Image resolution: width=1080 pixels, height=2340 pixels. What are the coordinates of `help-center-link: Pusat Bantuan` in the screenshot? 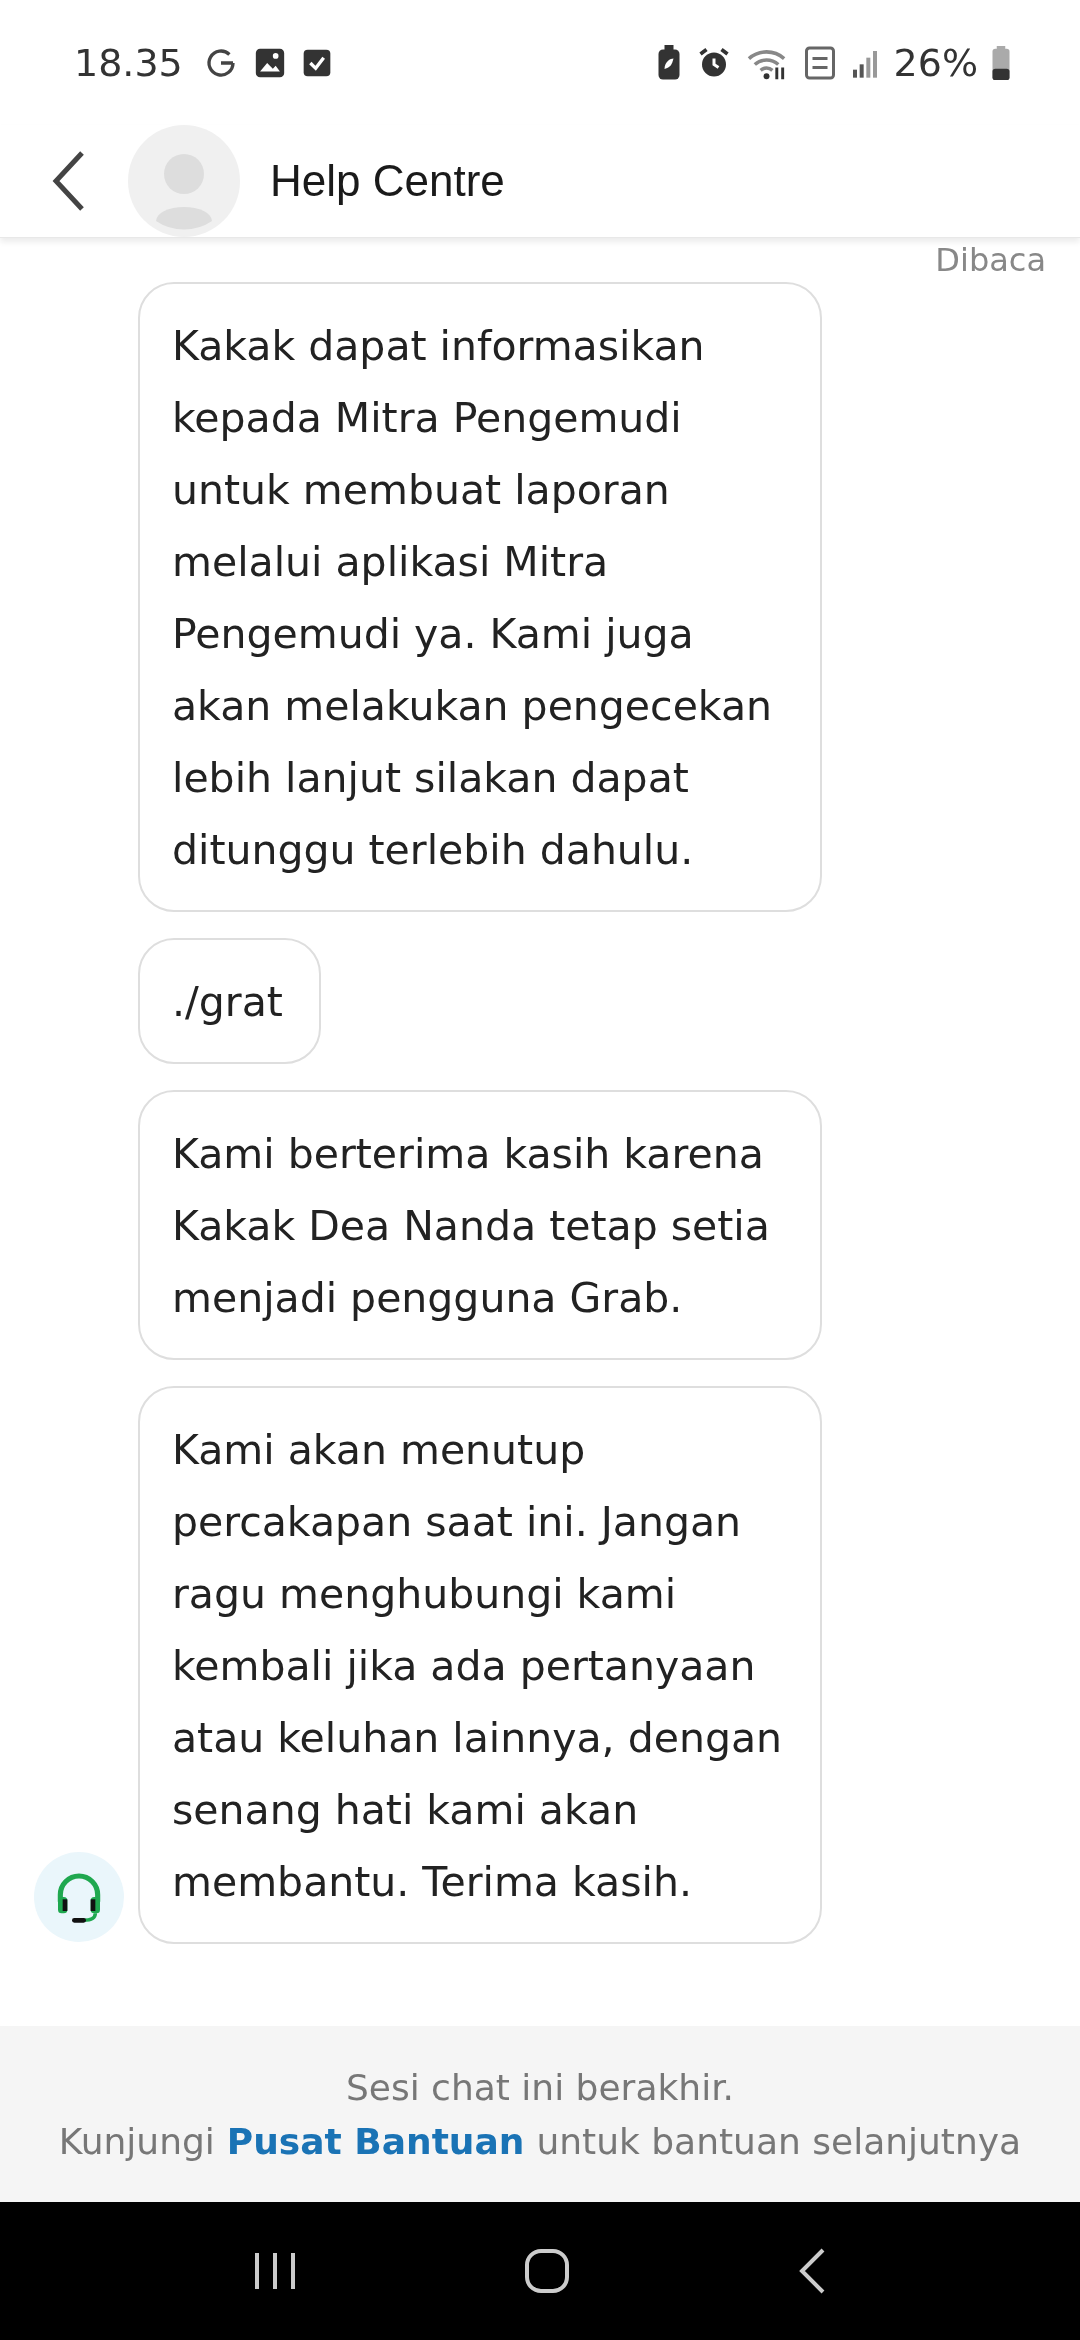 It's located at (375, 2142).